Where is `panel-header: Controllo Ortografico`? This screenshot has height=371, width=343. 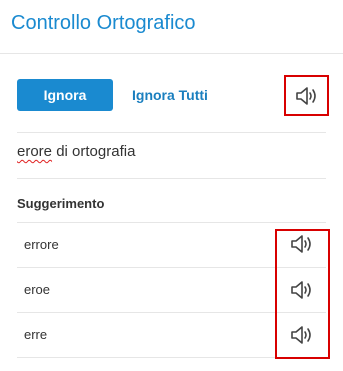 panel-header: Controllo Ortografico is located at coordinates (171, 27).